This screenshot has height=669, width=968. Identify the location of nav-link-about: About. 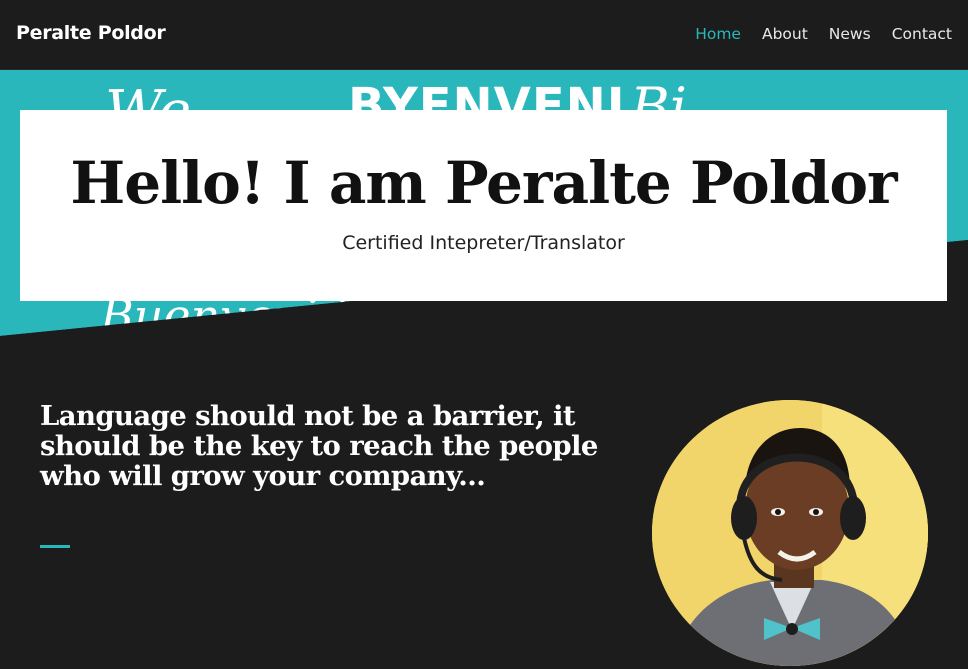
(785, 34).